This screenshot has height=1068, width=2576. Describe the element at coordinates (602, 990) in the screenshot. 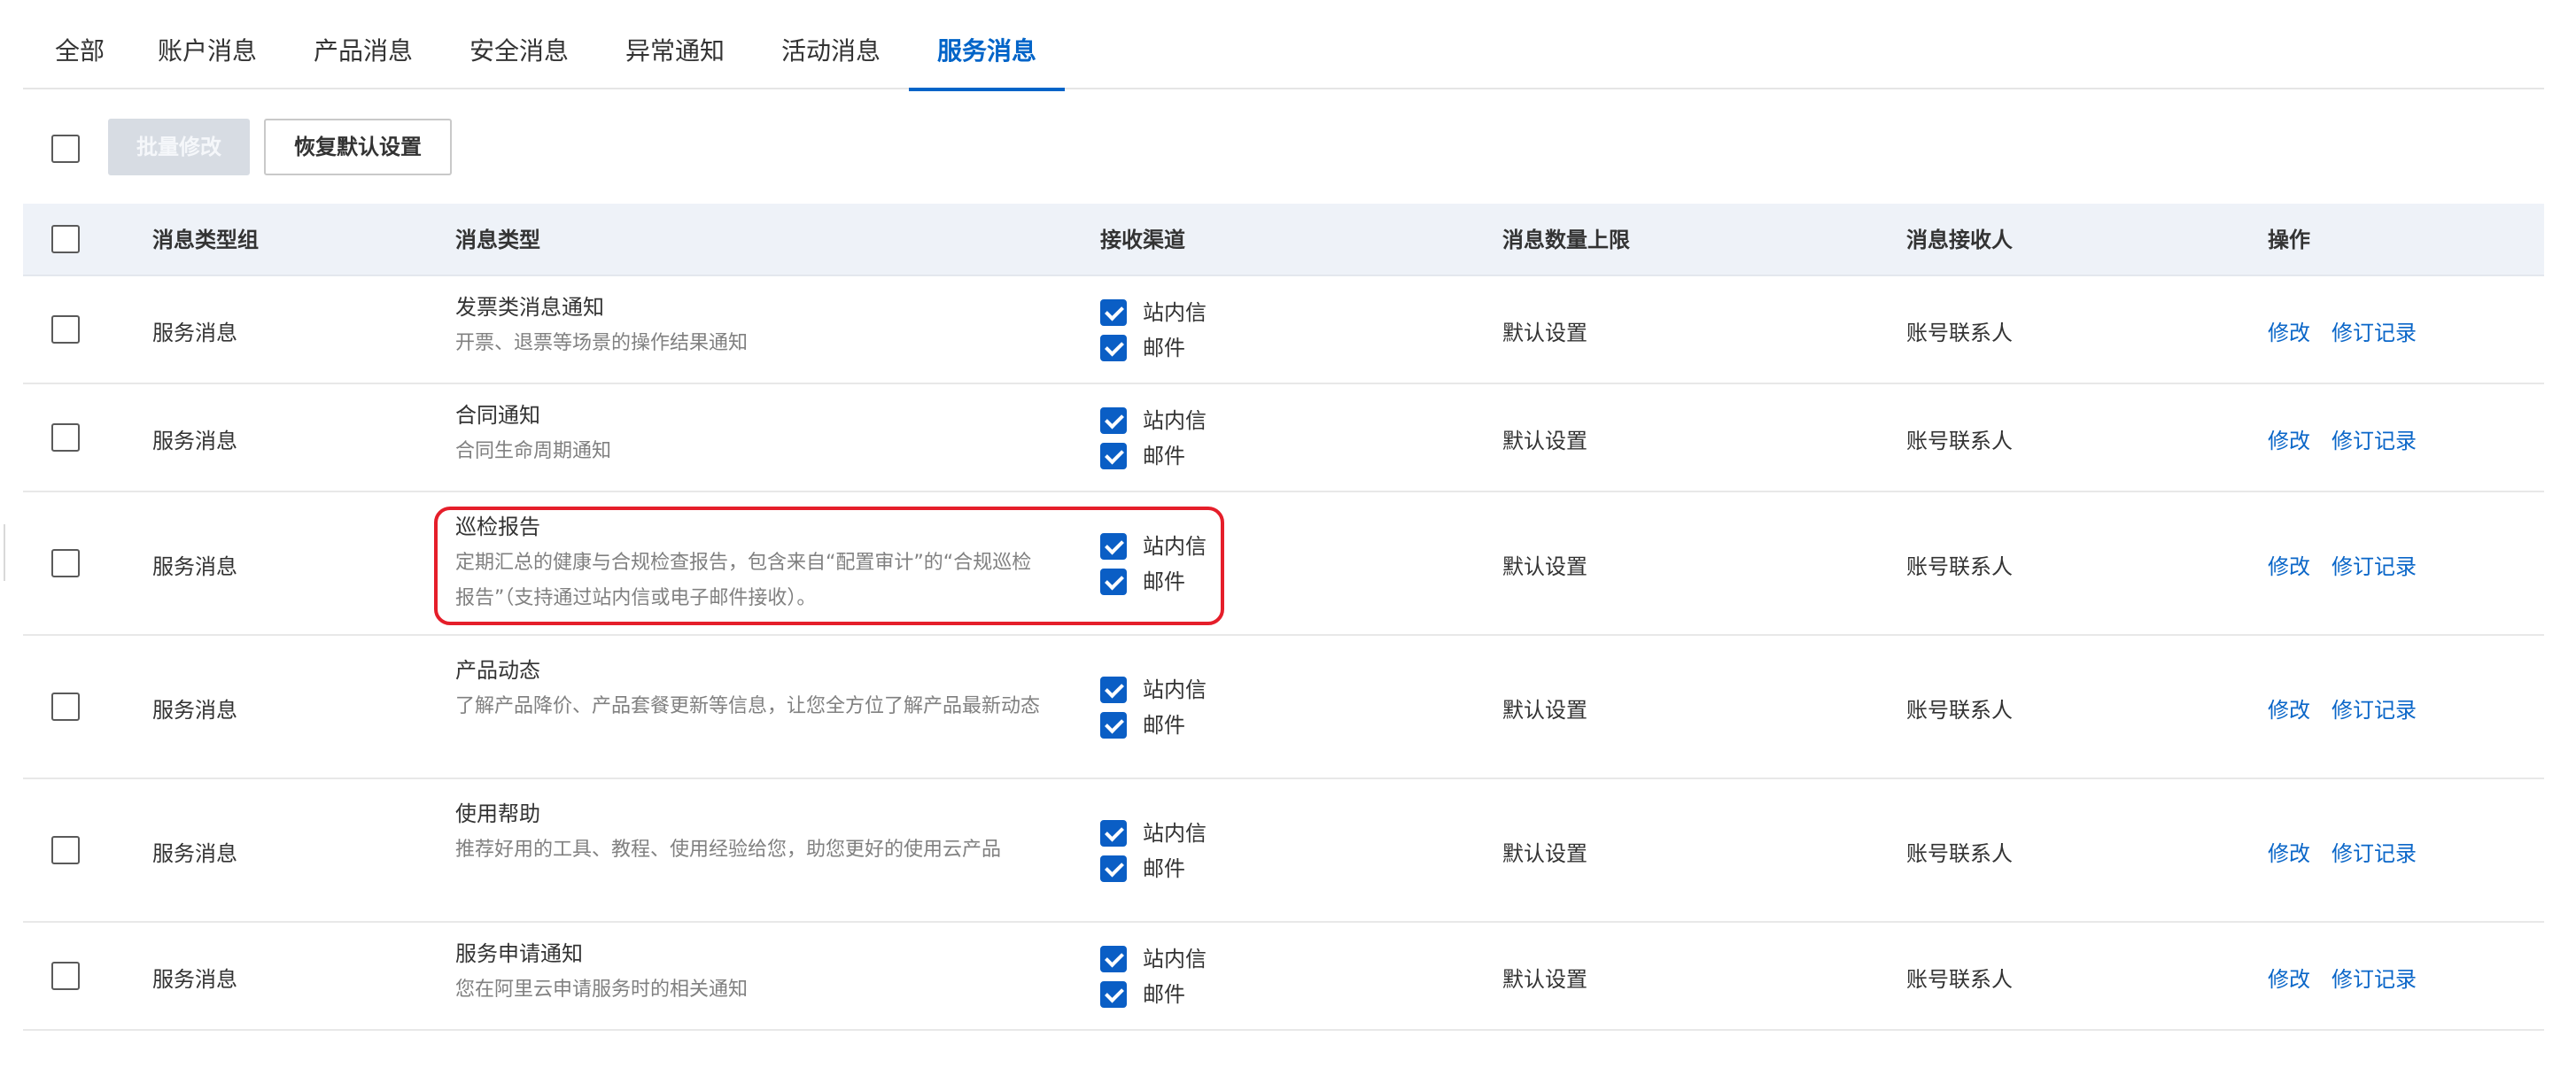

I see `row-type-desc: 您在阿里云申请服务时的相关通知` at that location.